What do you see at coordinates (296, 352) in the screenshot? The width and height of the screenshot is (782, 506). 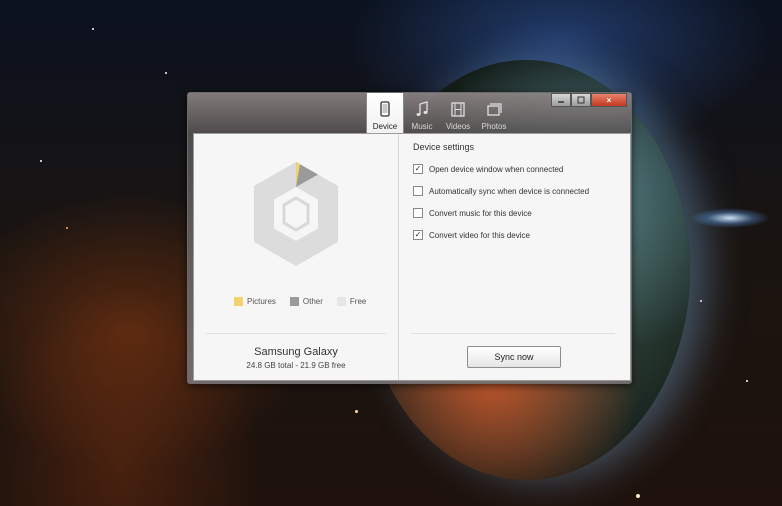 I see `device-name: Samsung Galaxy` at bounding box center [296, 352].